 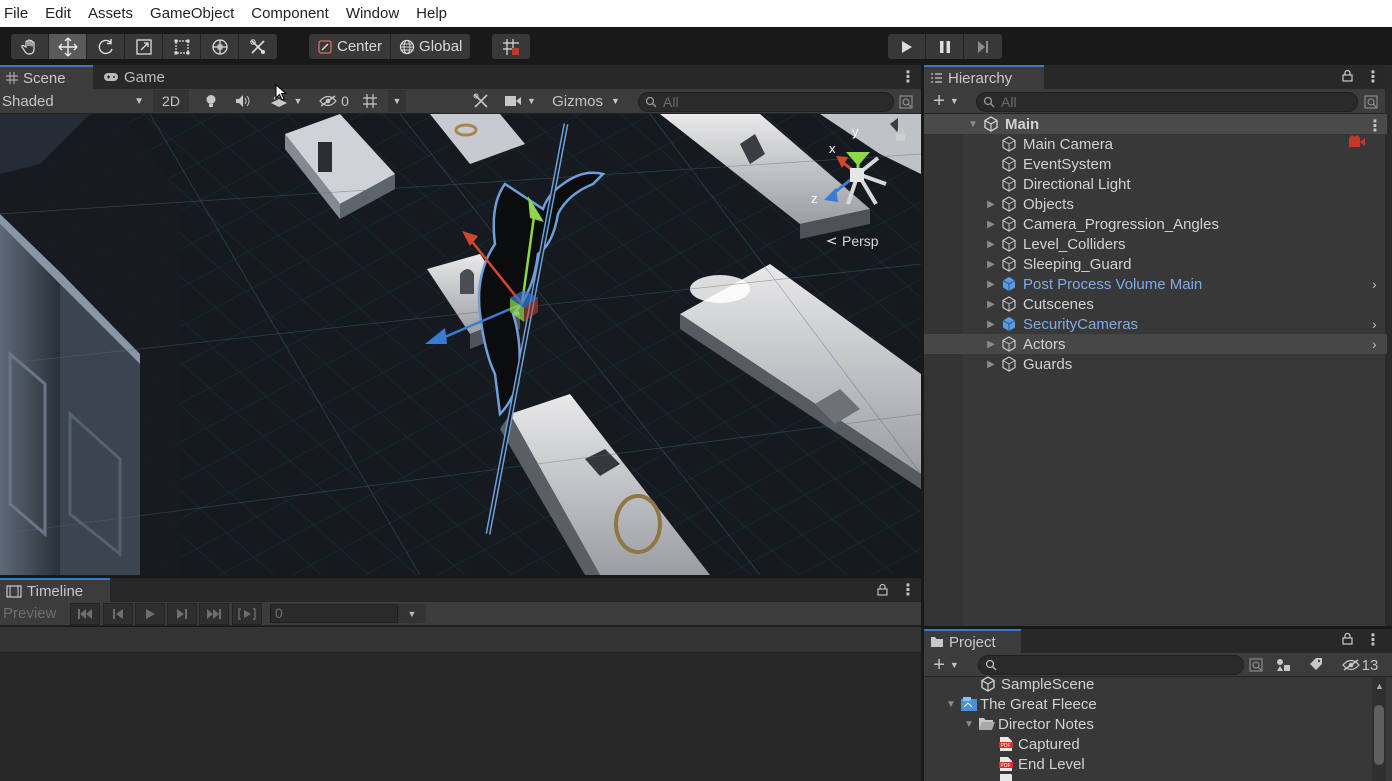 What do you see at coordinates (247, 614) in the screenshot?
I see `play-range-button` at bounding box center [247, 614].